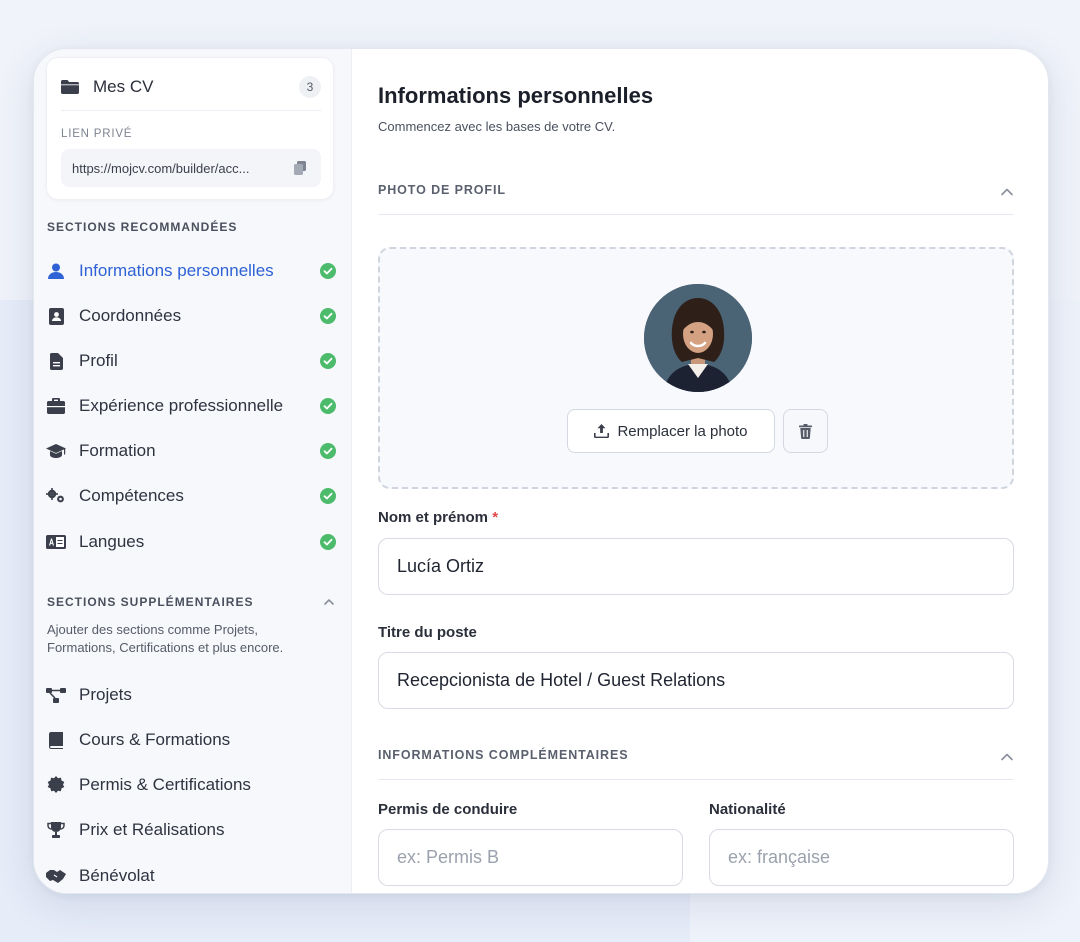 The image size is (1080, 942). What do you see at coordinates (152, 829) in the screenshot?
I see `sidebar-item-label: Prix et Réalisations` at bounding box center [152, 829].